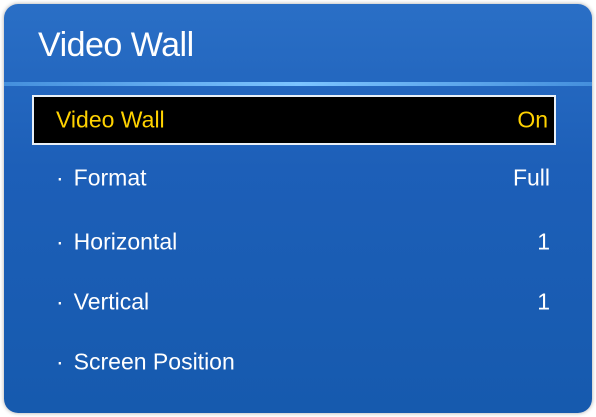 The height and width of the screenshot is (417, 596). Describe the element at coordinates (306, 302) in the screenshot. I see `menu-item-vertical: · Vertical 1` at that location.